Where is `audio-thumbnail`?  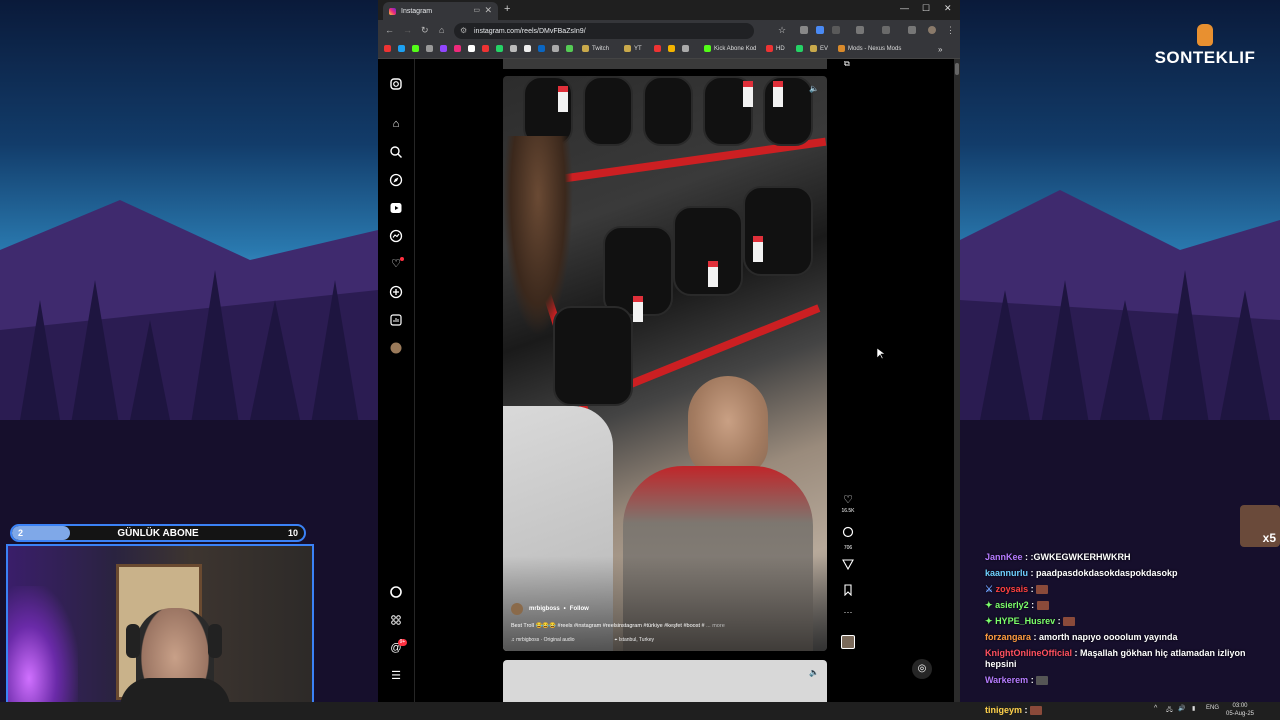
audio-thumbnail is located at coordinates (848, 642).